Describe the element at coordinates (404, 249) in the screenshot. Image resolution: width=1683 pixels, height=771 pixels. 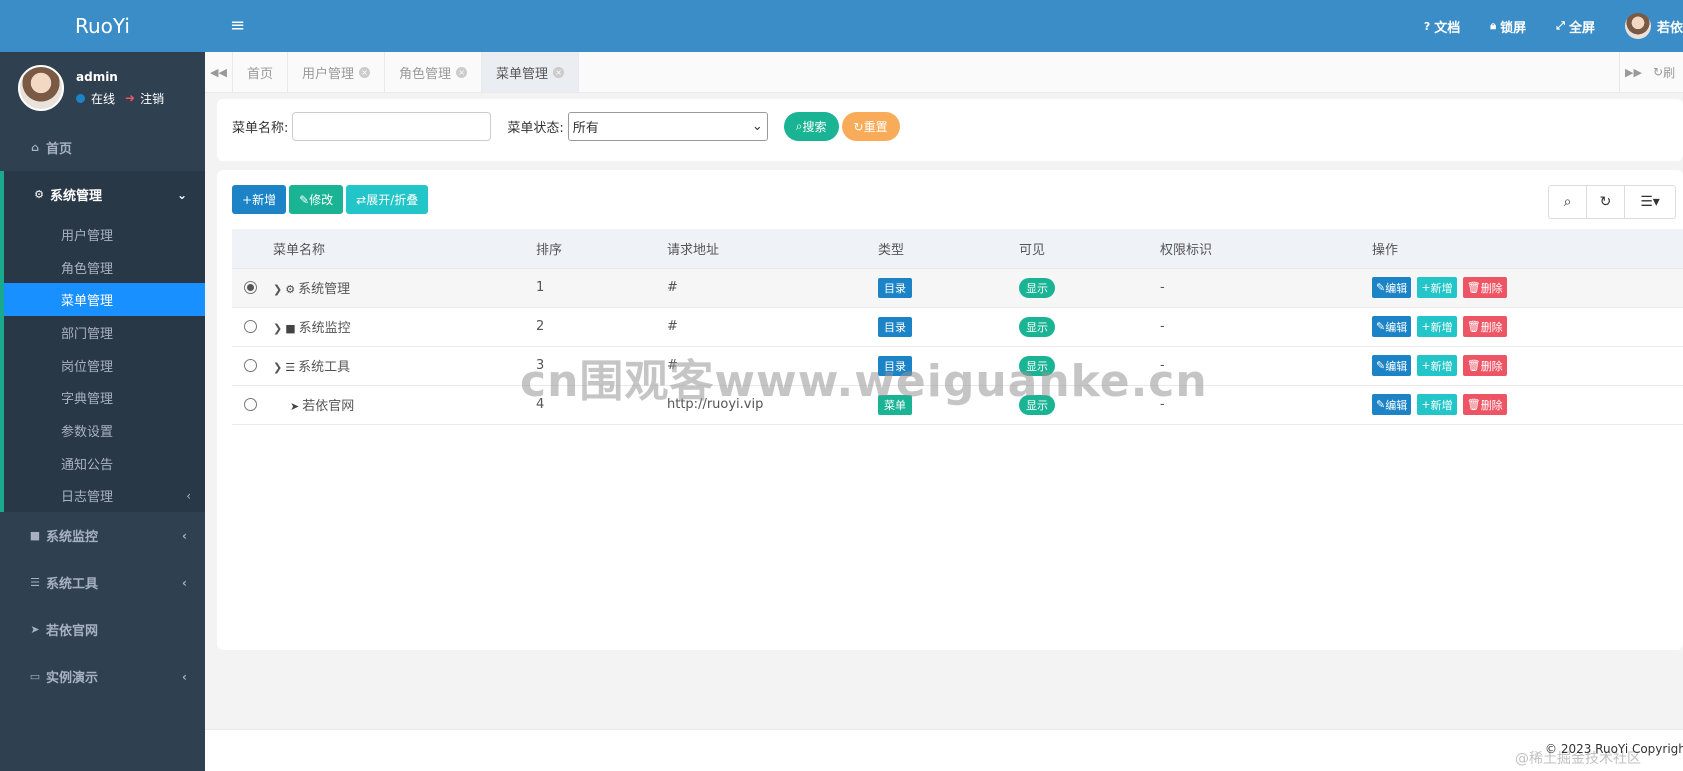
I see `col-menu-name: 菜单名称` at that location.